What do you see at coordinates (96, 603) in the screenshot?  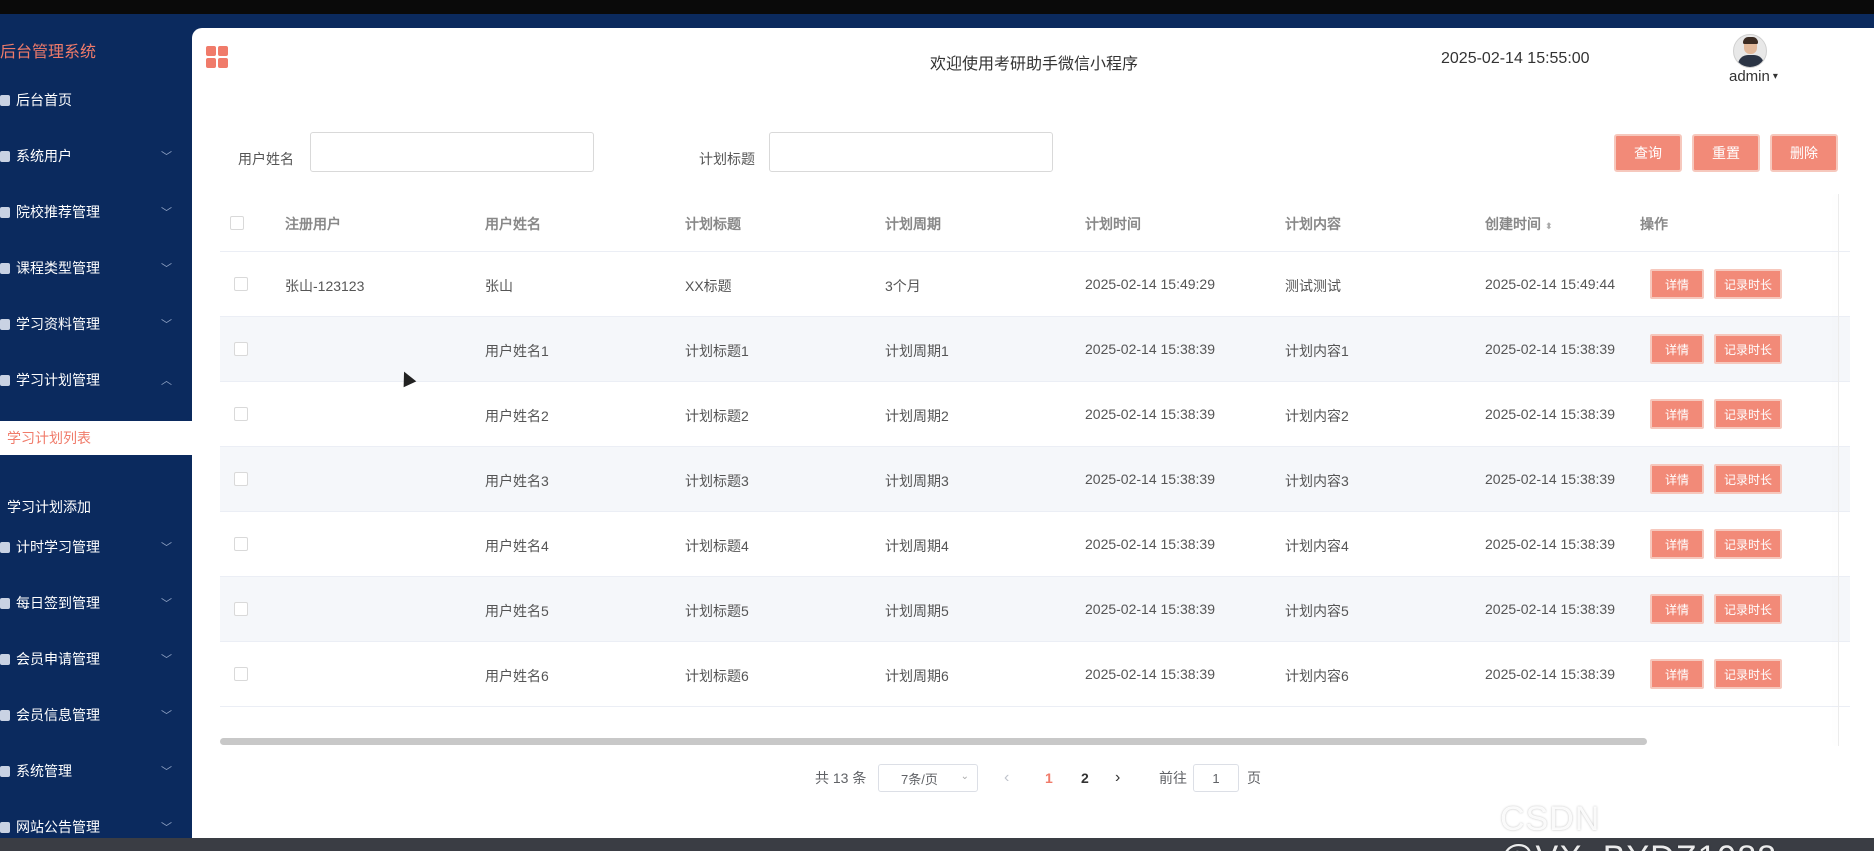 I see `sidebar-item-7: 每日签到管理 ﹀` at bounding box center [96, 603].